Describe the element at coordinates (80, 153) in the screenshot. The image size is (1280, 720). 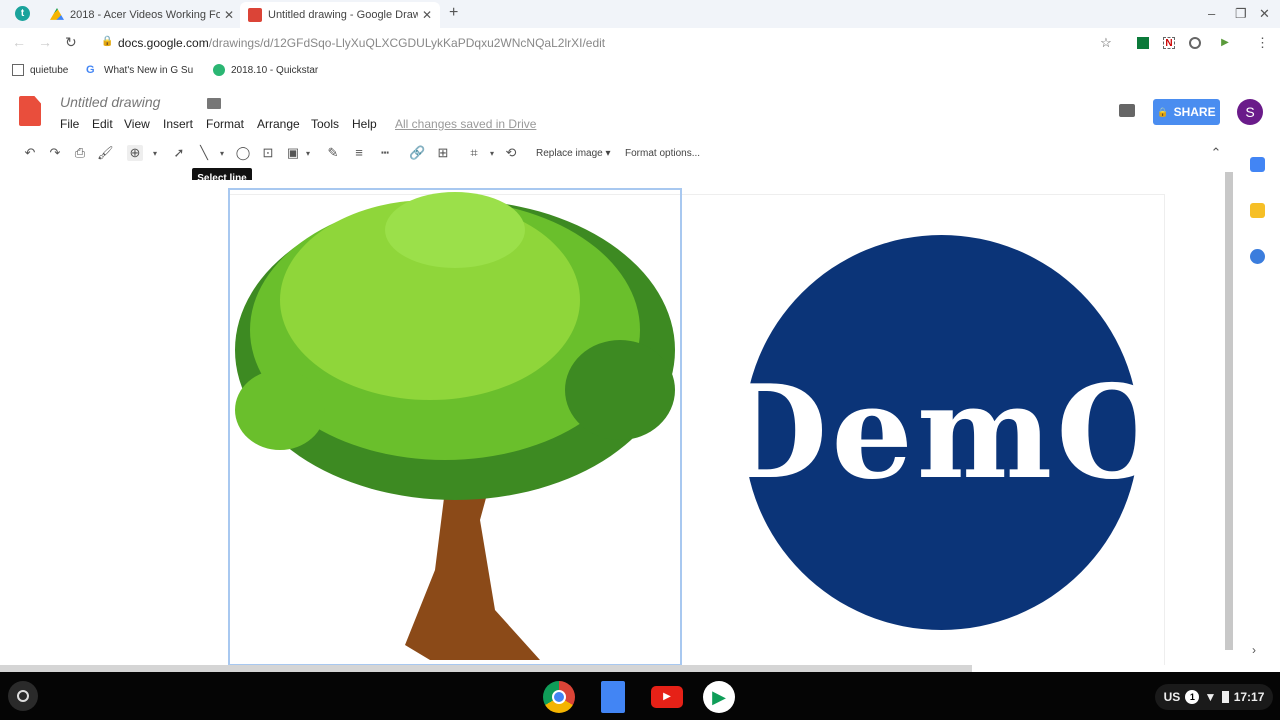
I see `print-icon: ⎙` at that location.